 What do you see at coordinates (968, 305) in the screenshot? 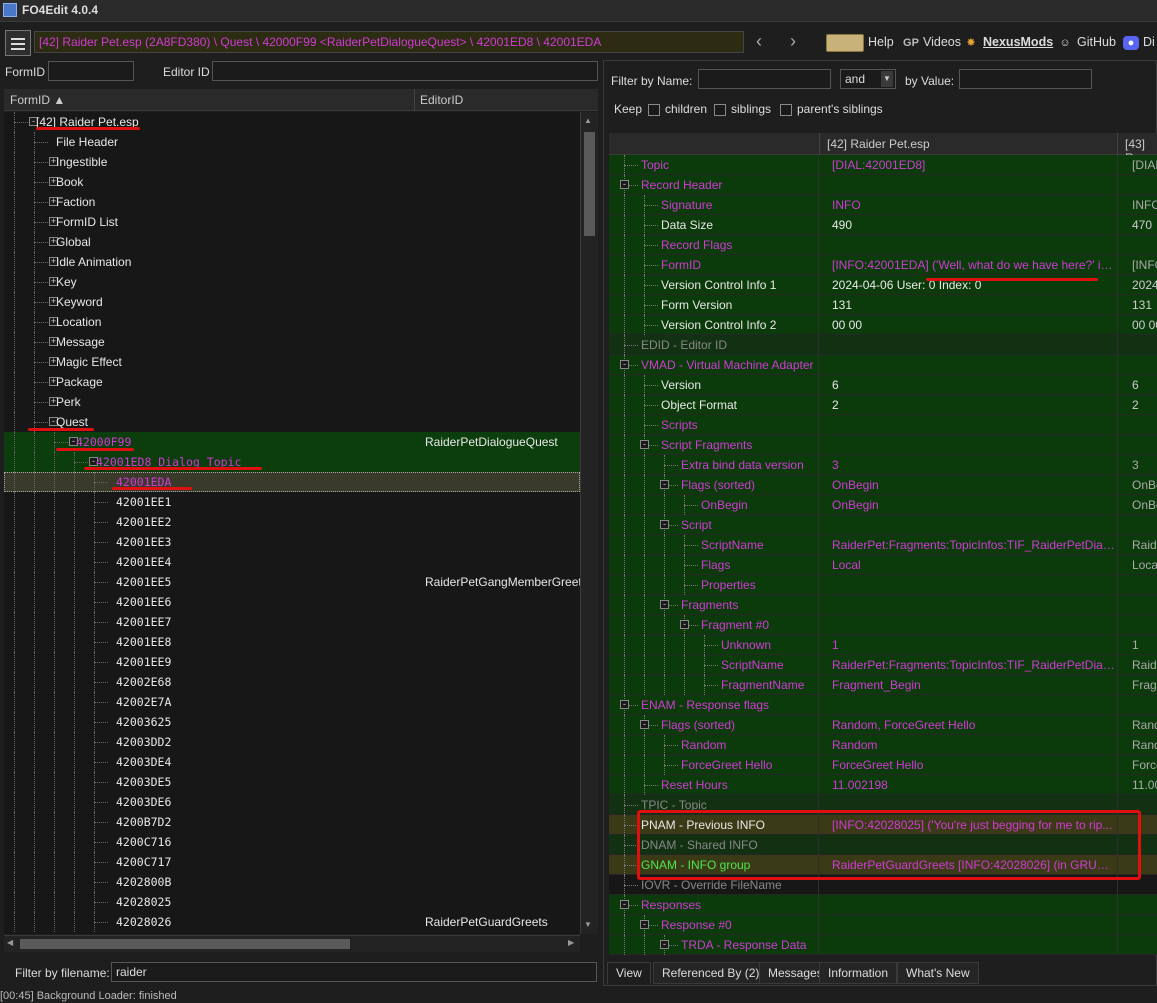
I see `field-value-cell: 131` at bounding box center [968, 305].